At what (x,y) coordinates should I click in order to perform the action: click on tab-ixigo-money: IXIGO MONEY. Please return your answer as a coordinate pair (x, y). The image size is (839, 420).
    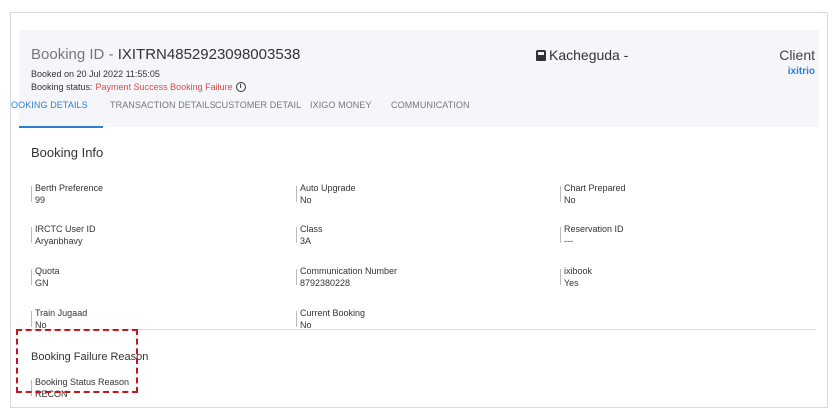
    Looking at the image, I should click on (341, 105).